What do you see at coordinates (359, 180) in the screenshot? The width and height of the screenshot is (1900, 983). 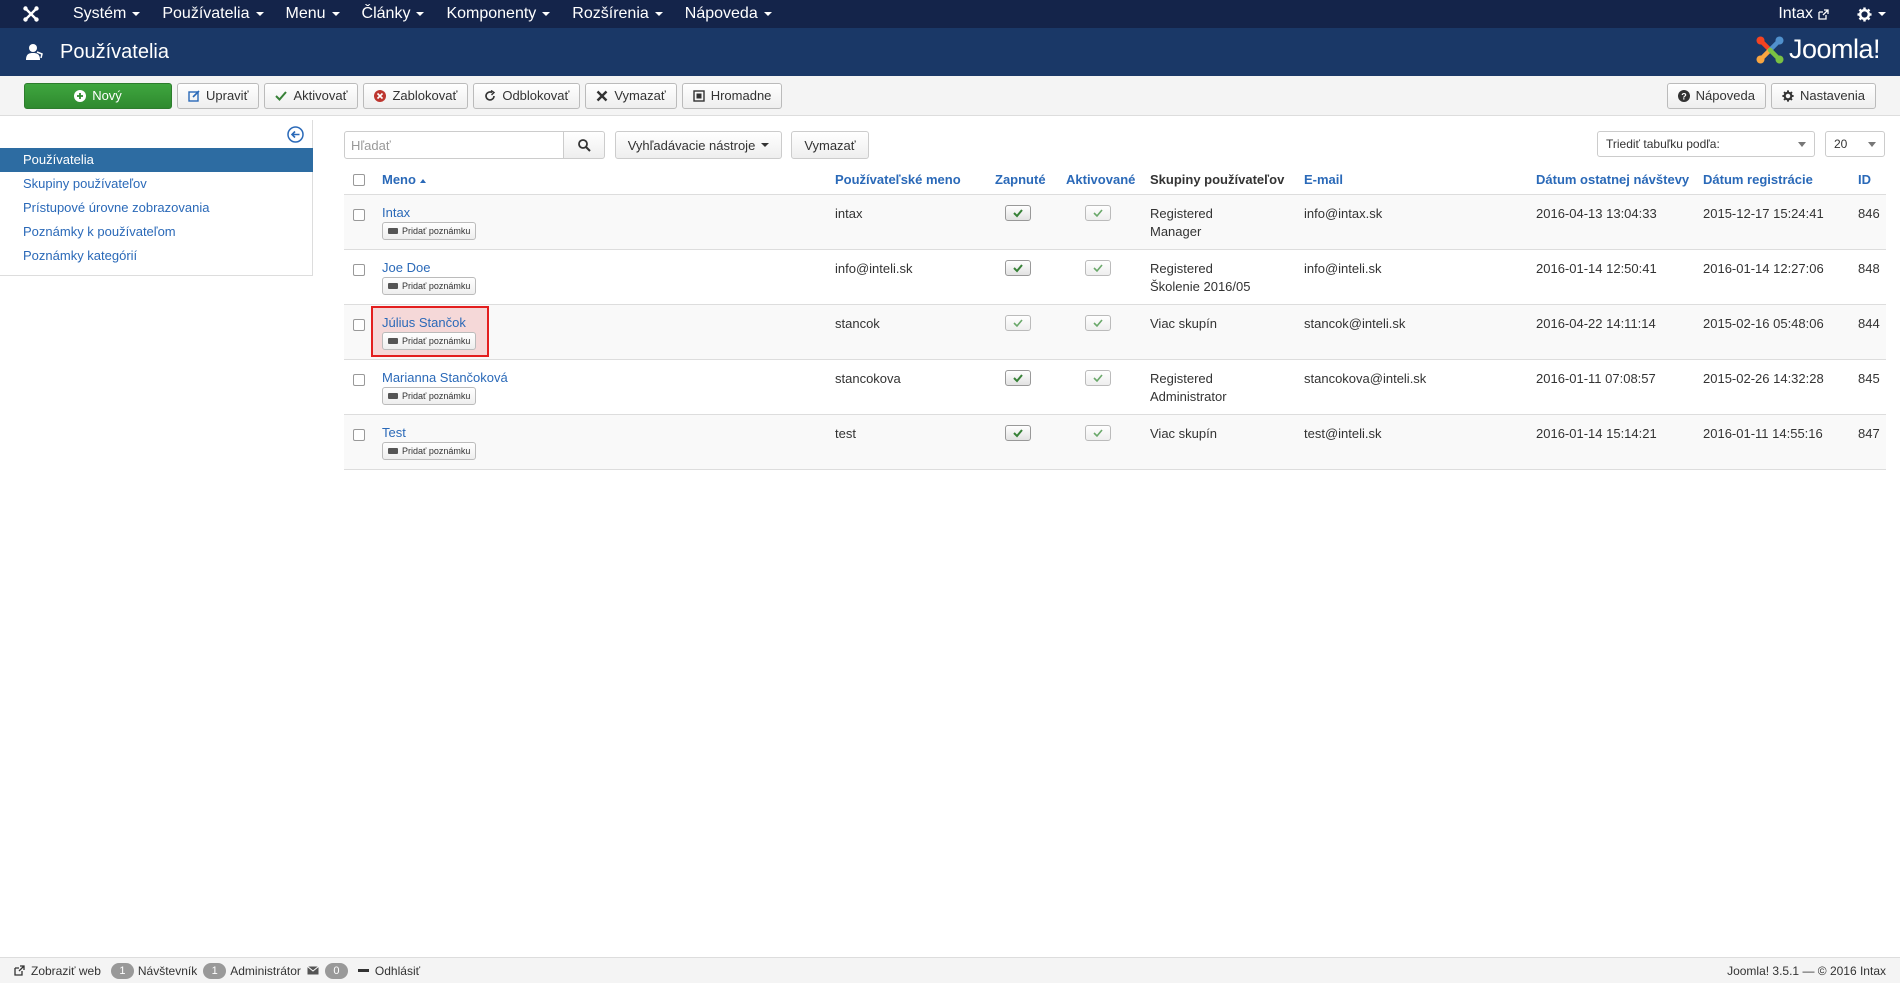 I see `select-all-checkbox` at bounding box center [359, 180].